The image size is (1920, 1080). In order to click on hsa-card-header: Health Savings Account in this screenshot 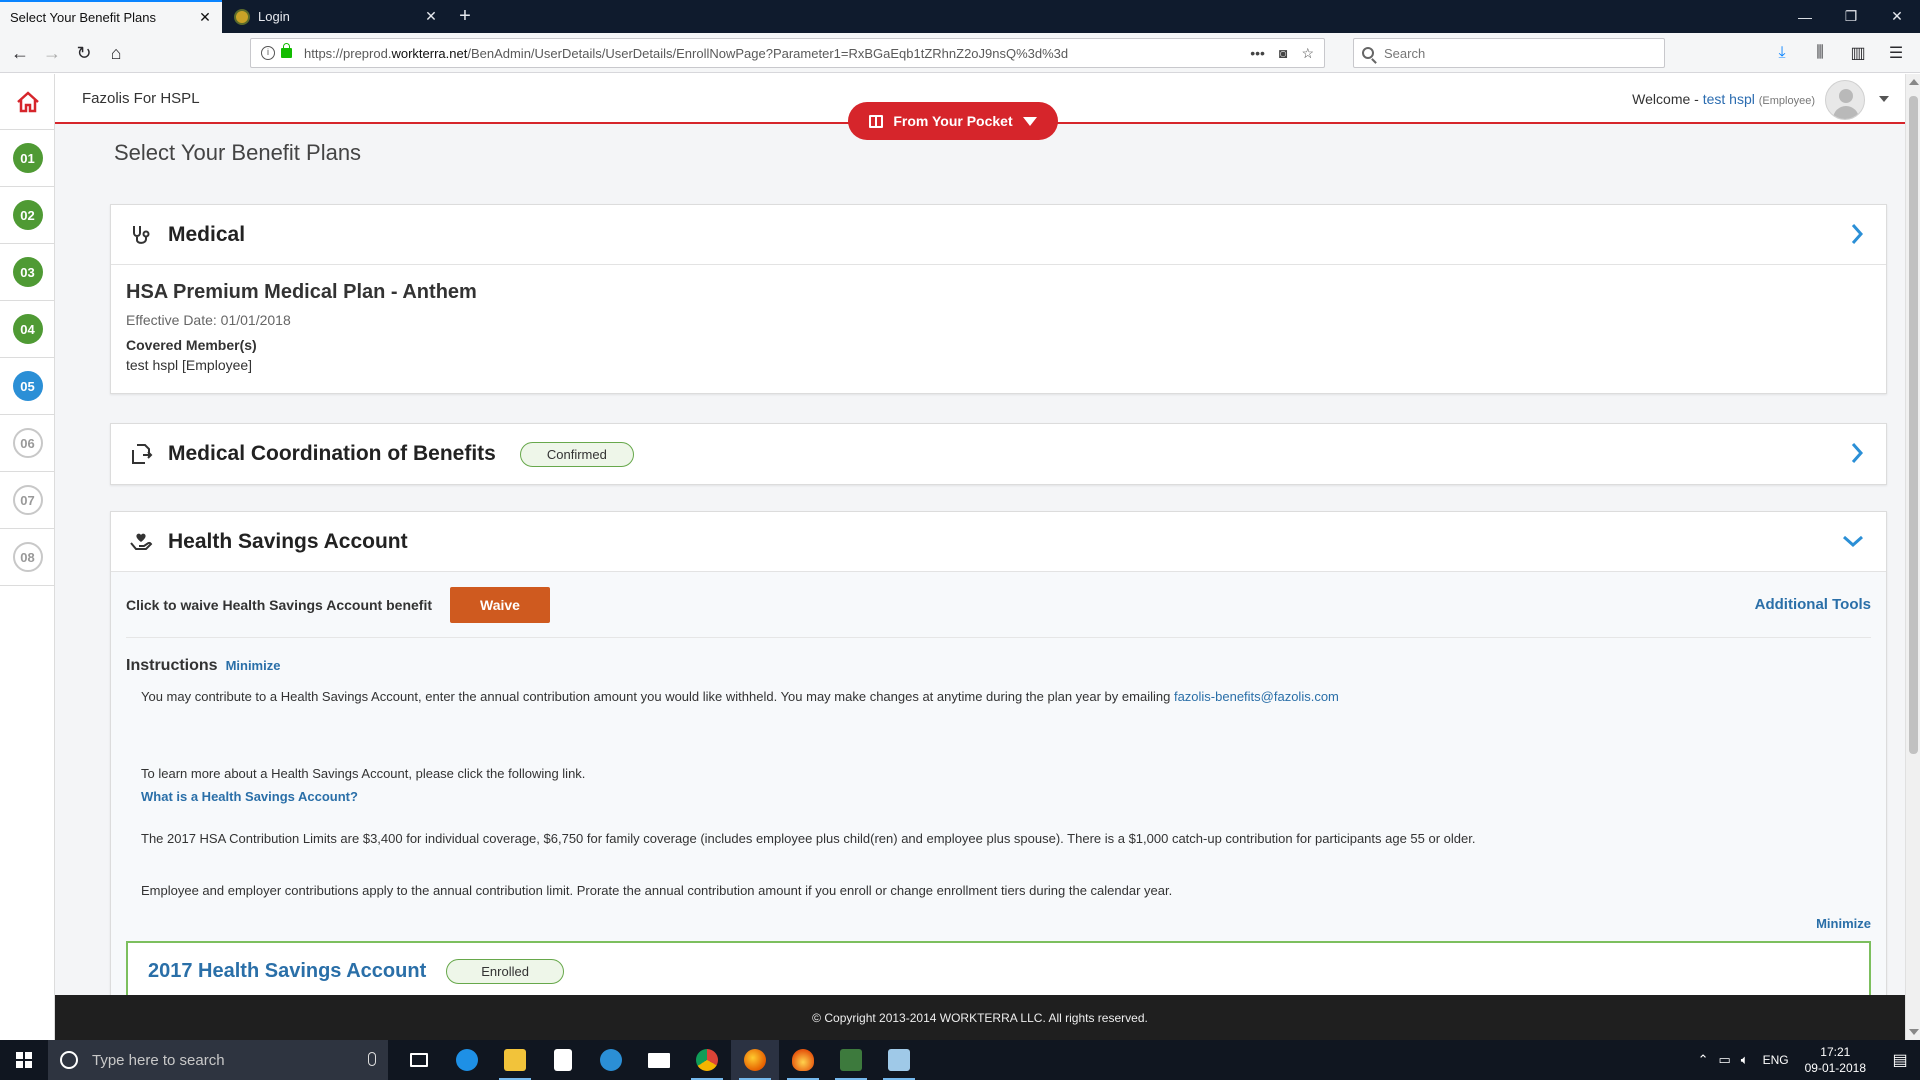, I will do `click(998, 542)`.